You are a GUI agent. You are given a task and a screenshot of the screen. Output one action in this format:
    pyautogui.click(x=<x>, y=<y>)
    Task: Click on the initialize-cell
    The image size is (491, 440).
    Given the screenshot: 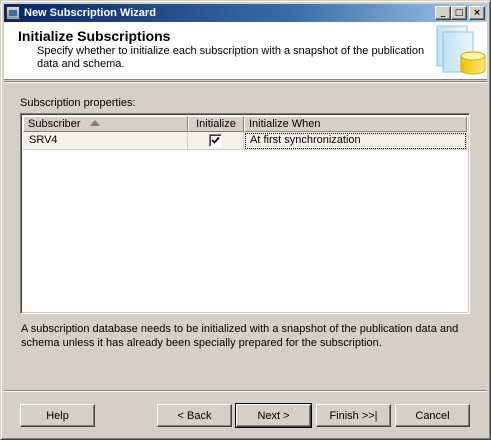 What is the action you would take?
    pyautogui.click(x=216, y=141)
    